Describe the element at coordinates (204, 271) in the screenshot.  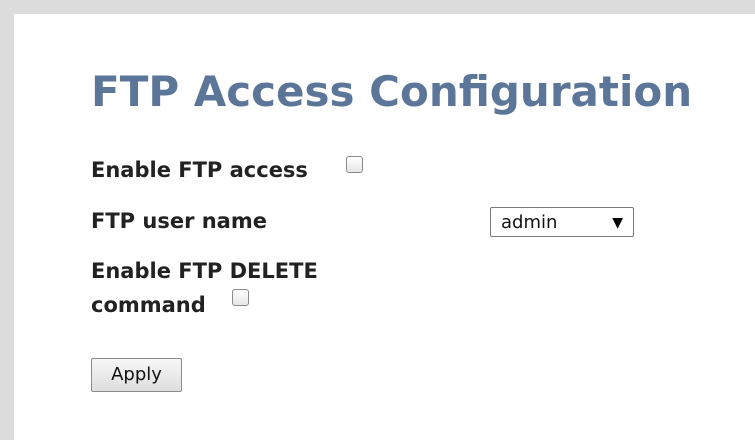
I see `enable-ftp-delete-label-line1: Enable FTP DELETE` at that location.